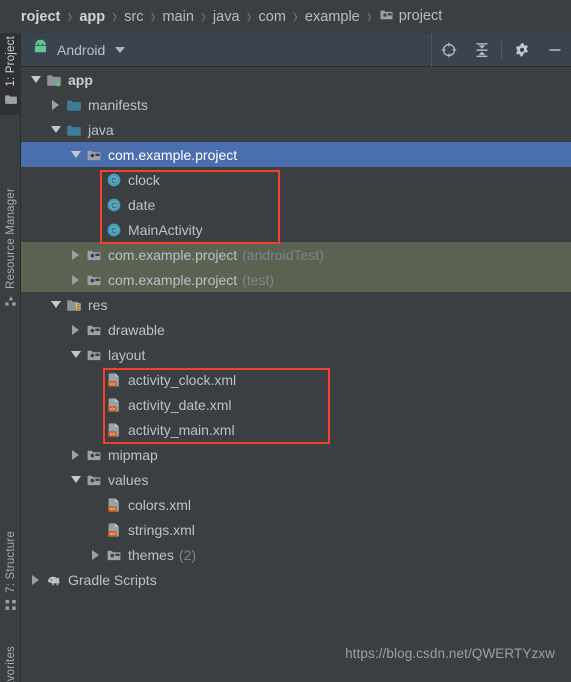 The width and height of the screenshot is (571, 682). I want to click on tree-row-com.example.project: com.example.project (test), so click(296, 279).